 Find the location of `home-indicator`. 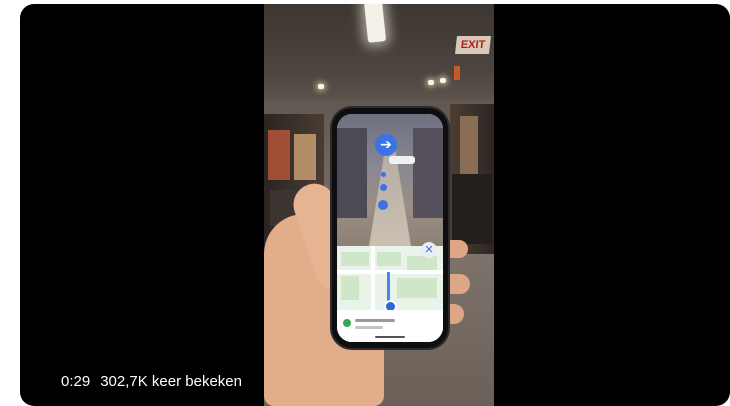

home-indicator is located at coordinates (390, 337).